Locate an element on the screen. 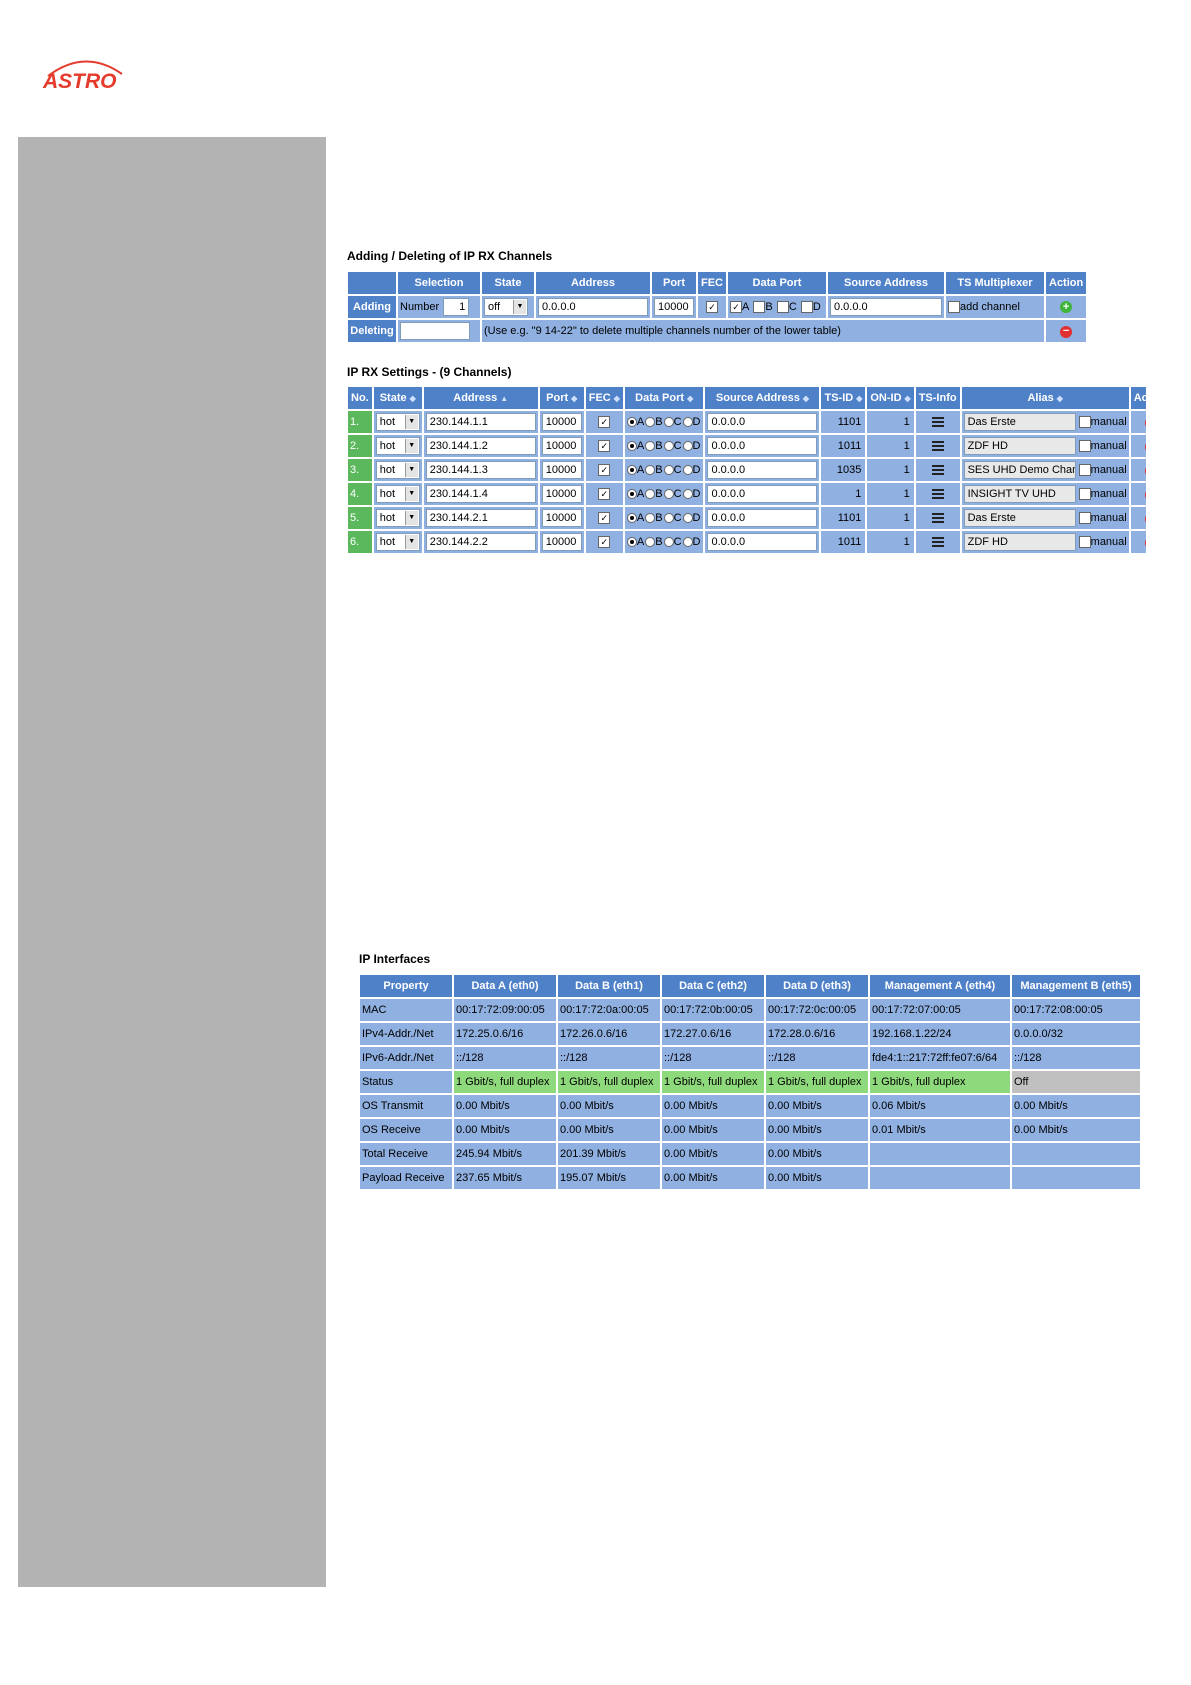  address-input: 0.0.0.0 is located at coordinates (593, 307).